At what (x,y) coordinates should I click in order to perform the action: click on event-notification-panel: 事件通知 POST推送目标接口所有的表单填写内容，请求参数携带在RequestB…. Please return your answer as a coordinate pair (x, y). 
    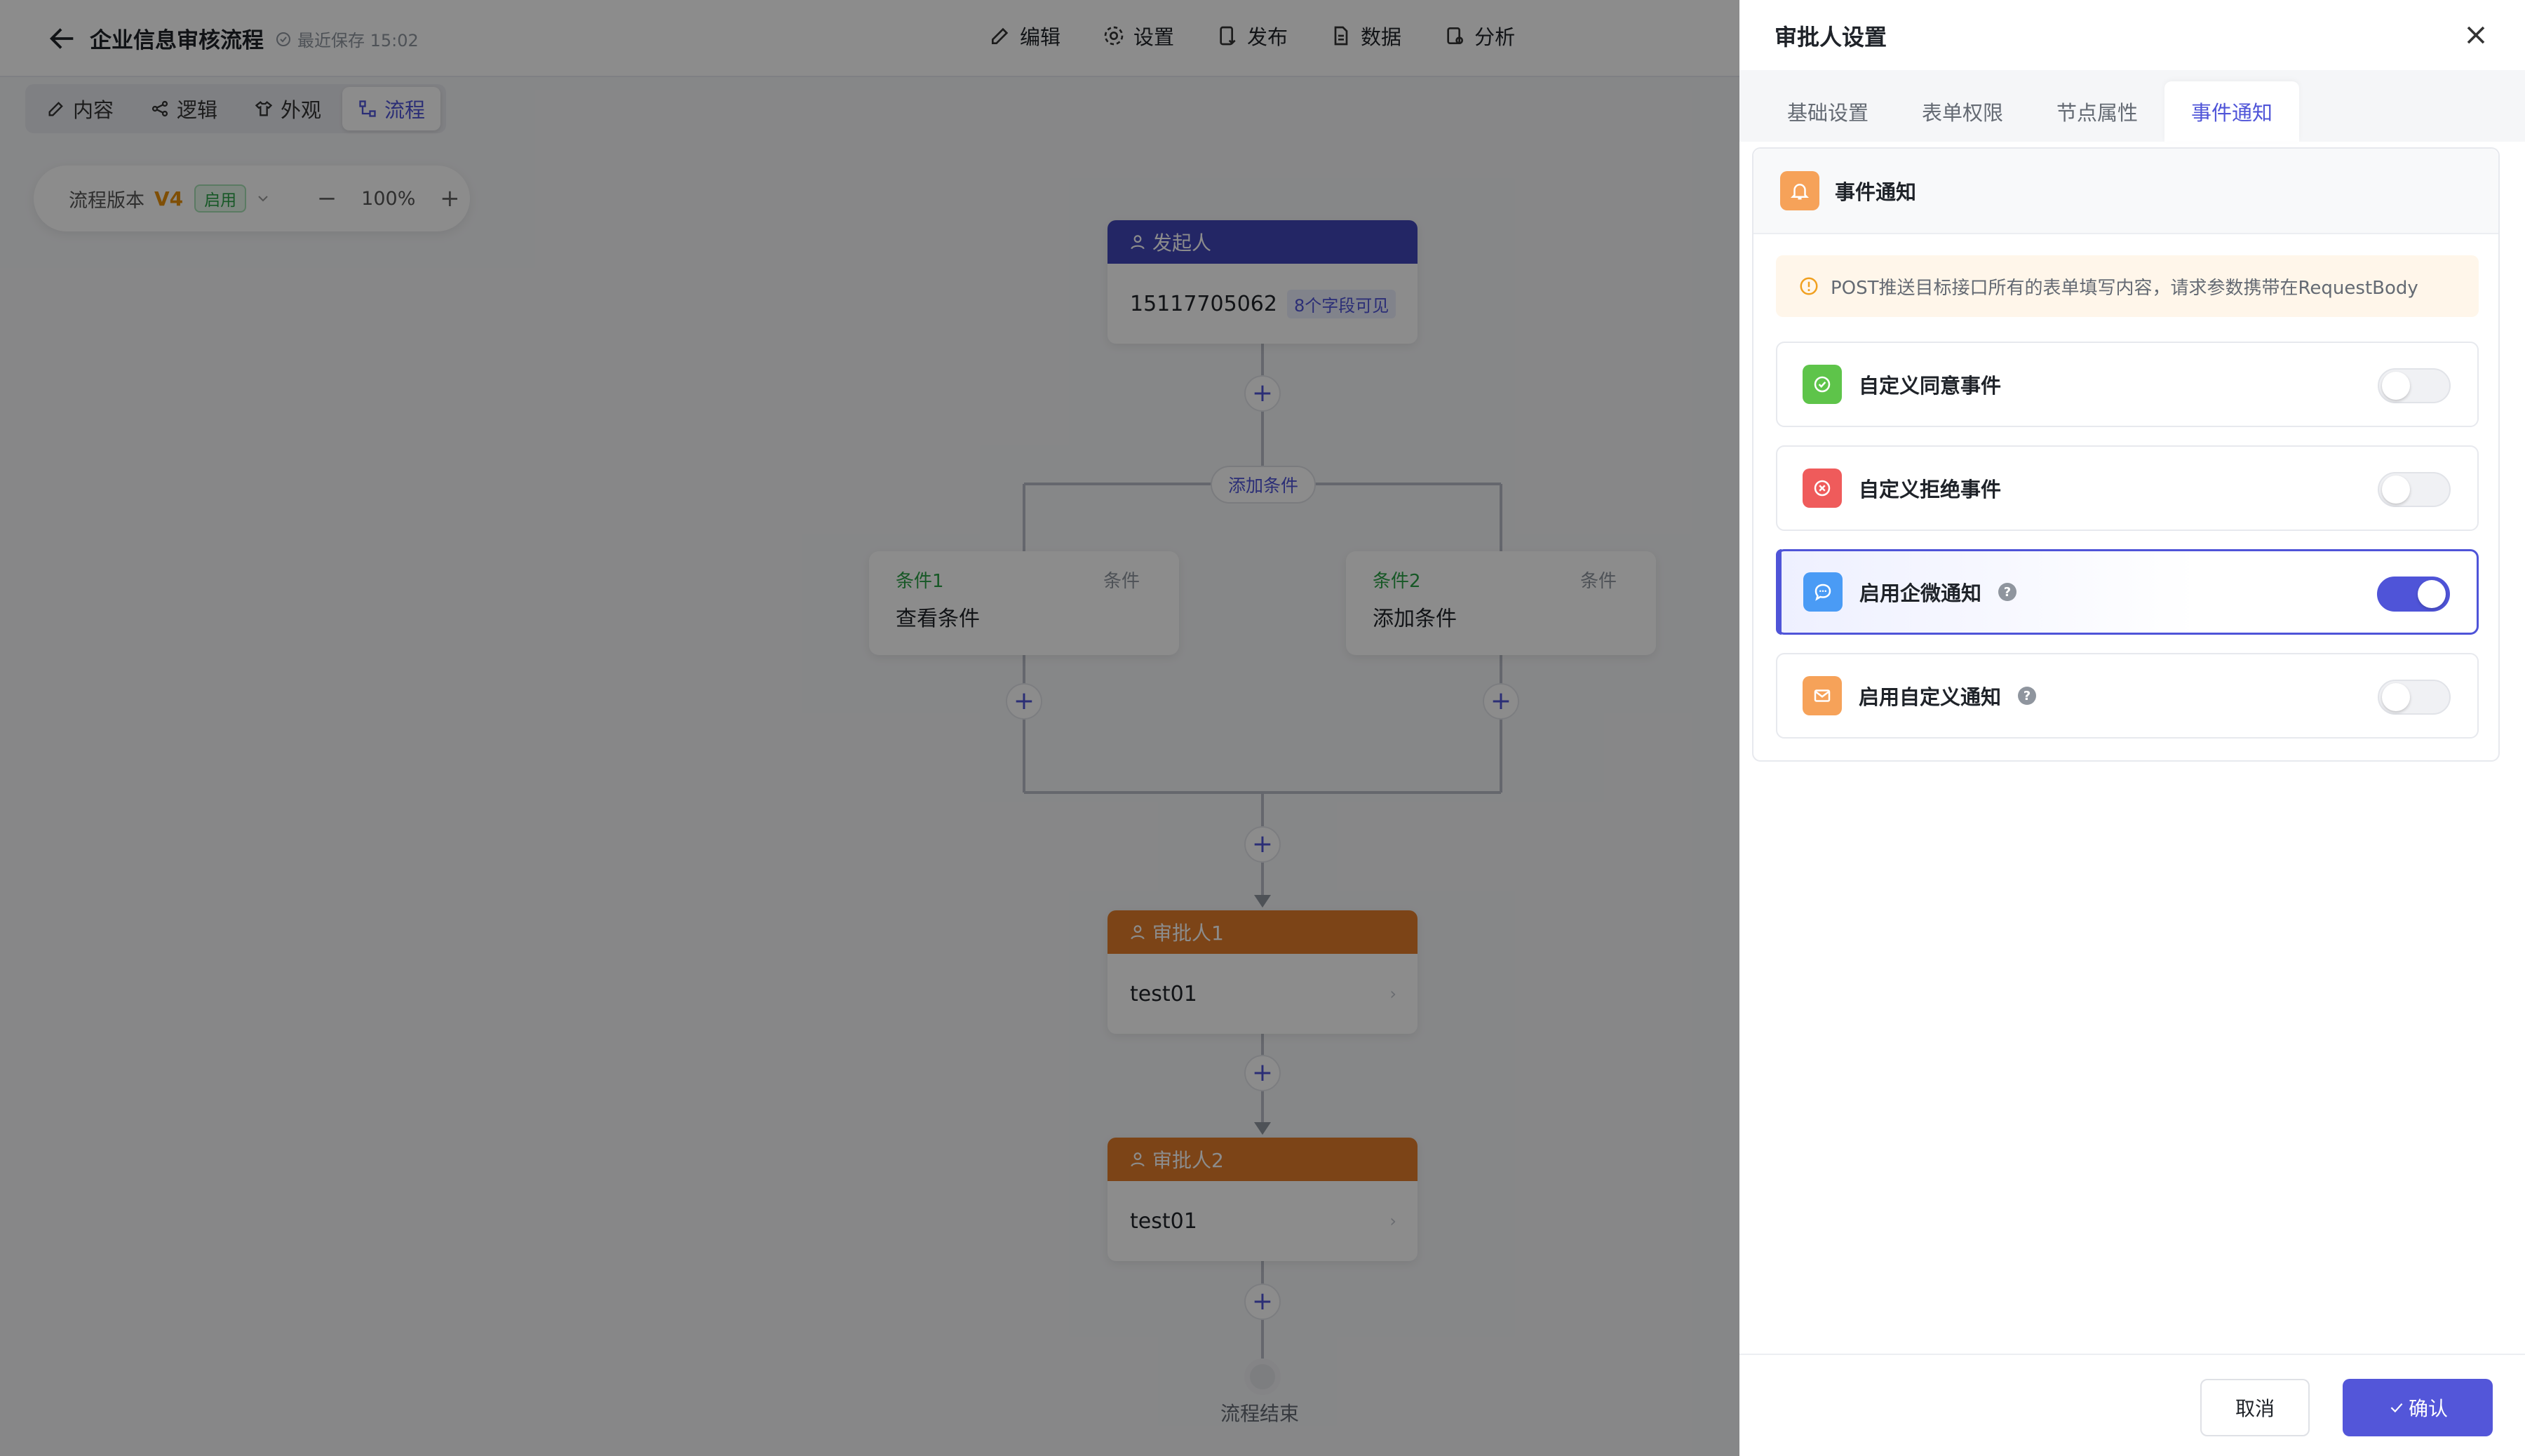
    Looking at the image, I should click on (2126, 454).